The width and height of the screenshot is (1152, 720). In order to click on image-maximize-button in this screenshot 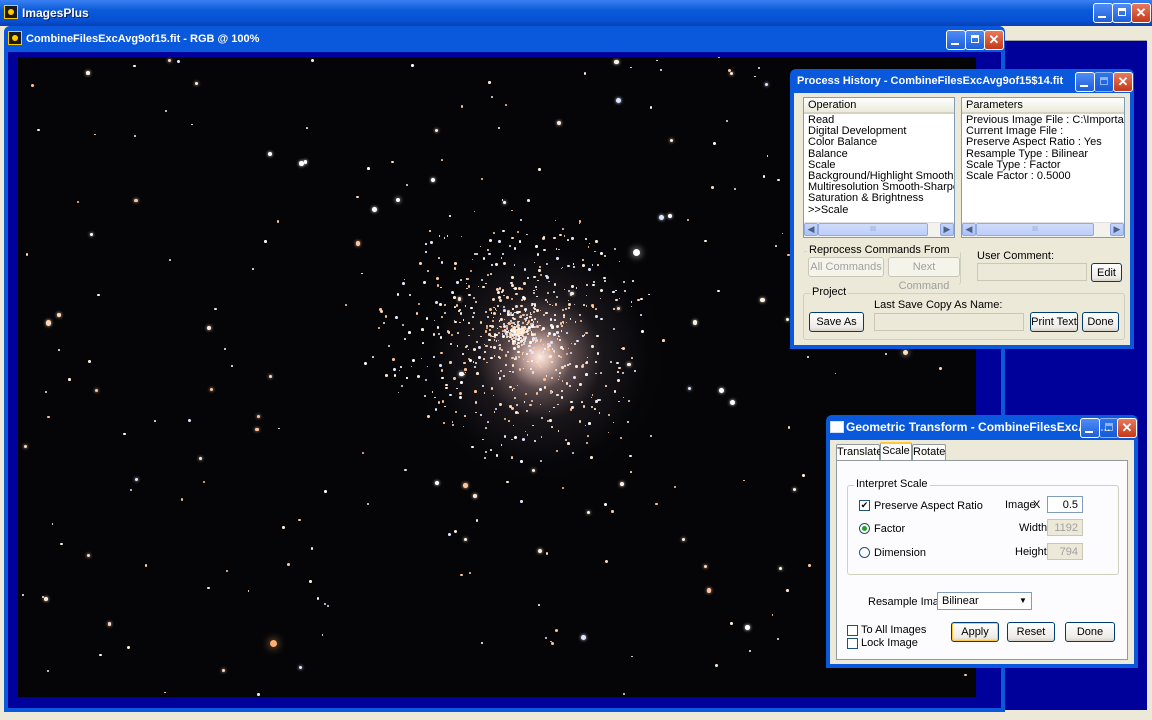, I will do `click(975, 40)`.